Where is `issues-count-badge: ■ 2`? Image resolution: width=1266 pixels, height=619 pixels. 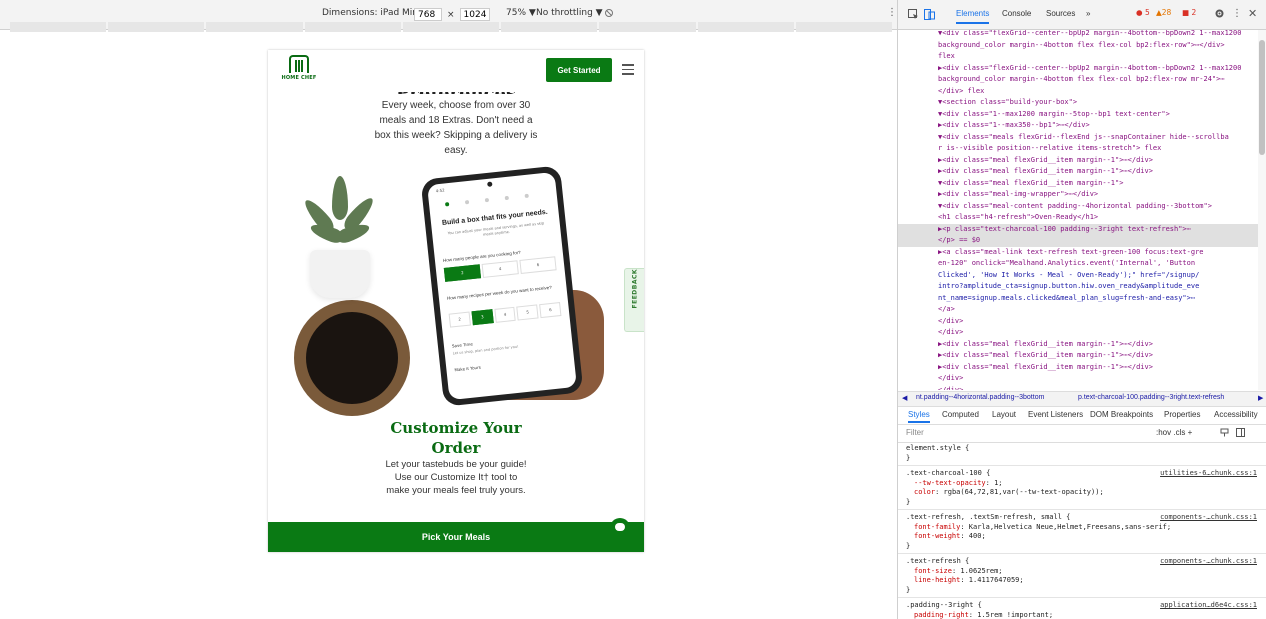
issues-count-badge: ■ 2 is located at coordinates (1189, 12).